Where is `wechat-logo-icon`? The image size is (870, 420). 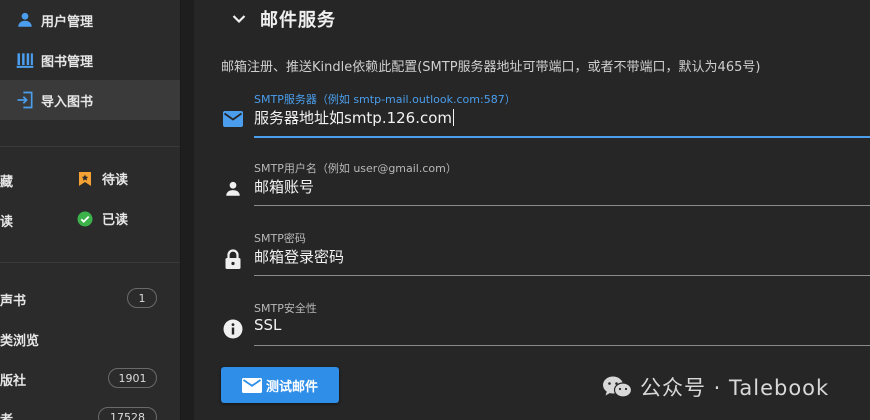 wechat-logo-icon is located at coordinates (617, 387).